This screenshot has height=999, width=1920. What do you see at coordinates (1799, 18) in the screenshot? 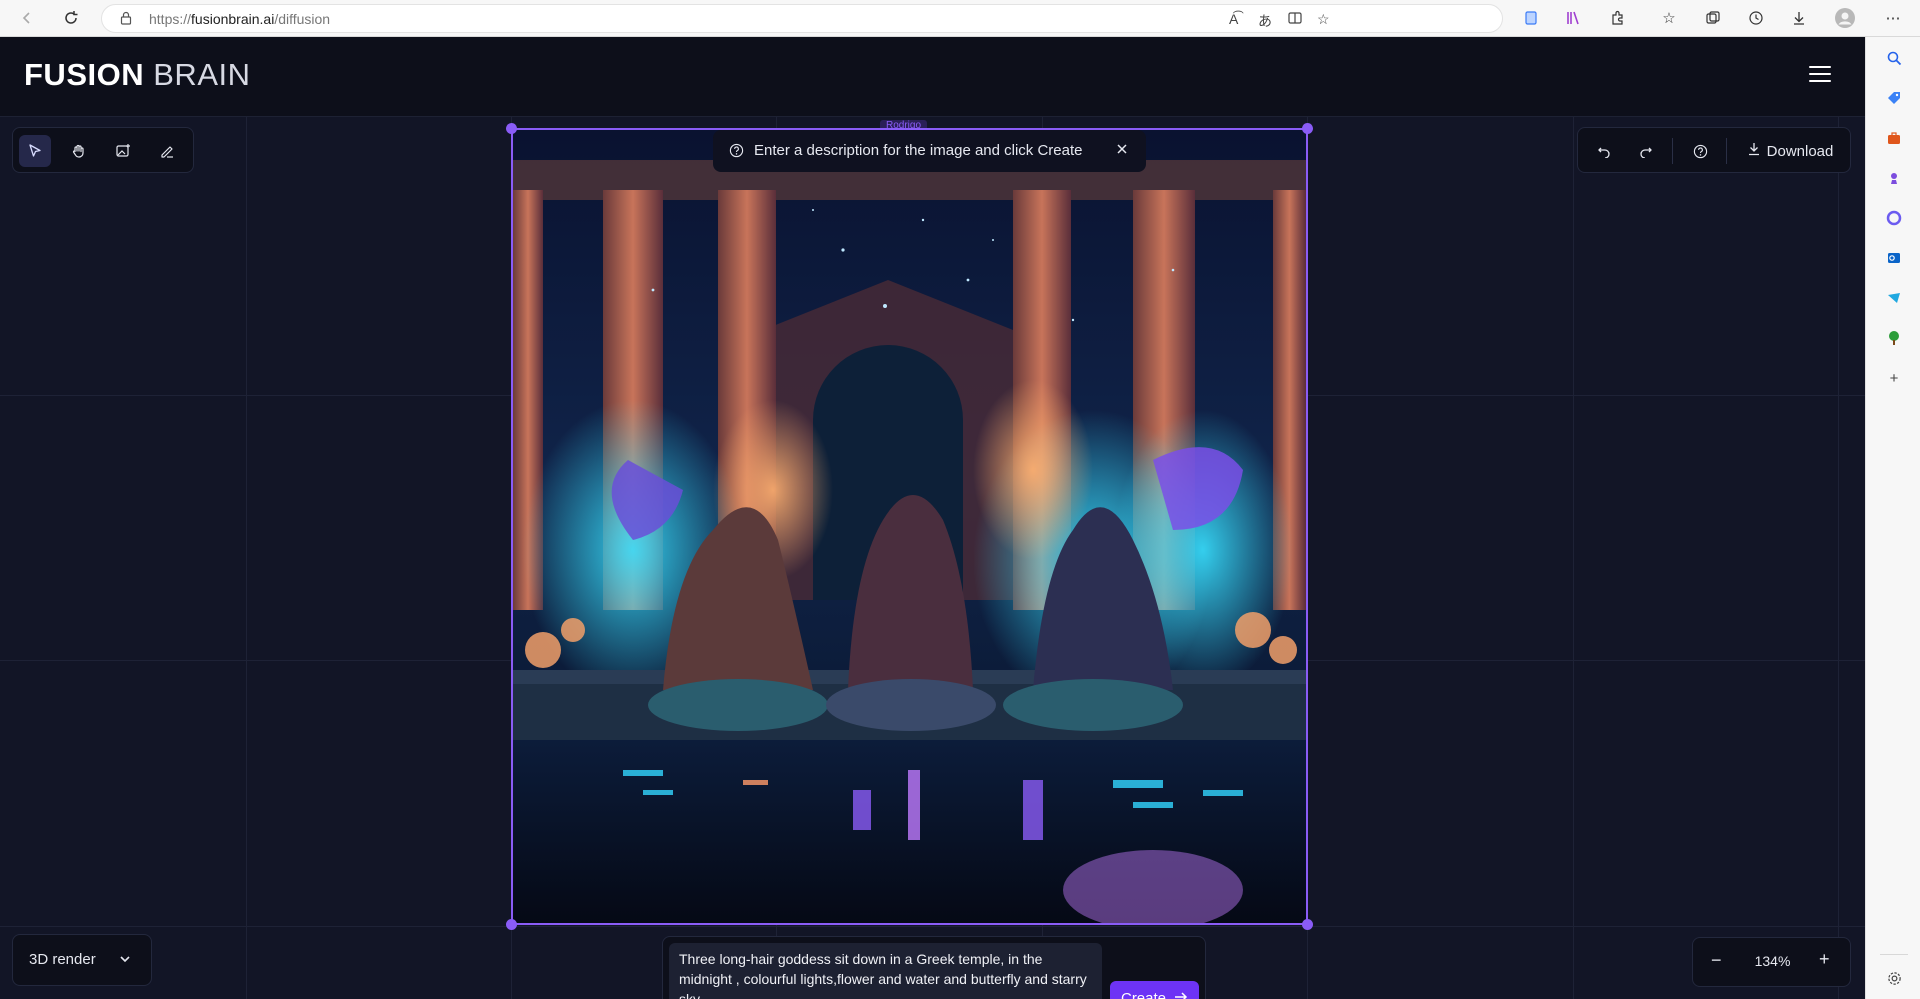
I see `downloads-icon` at bounding box center [1799, 18].